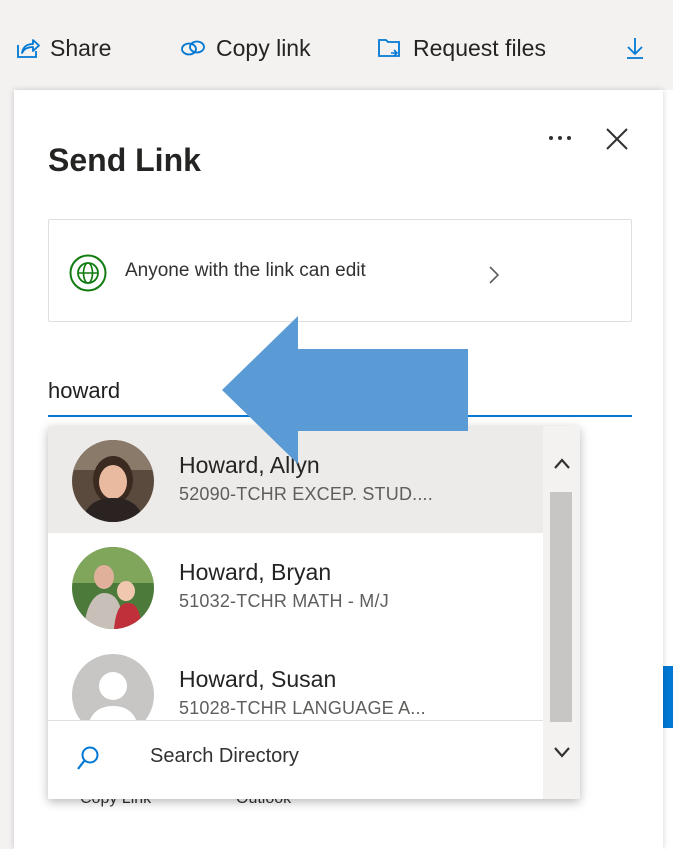 The height and width of the screenshot is (849, 673). I want to click on dialog-title: Send Link, so click(124, 160).